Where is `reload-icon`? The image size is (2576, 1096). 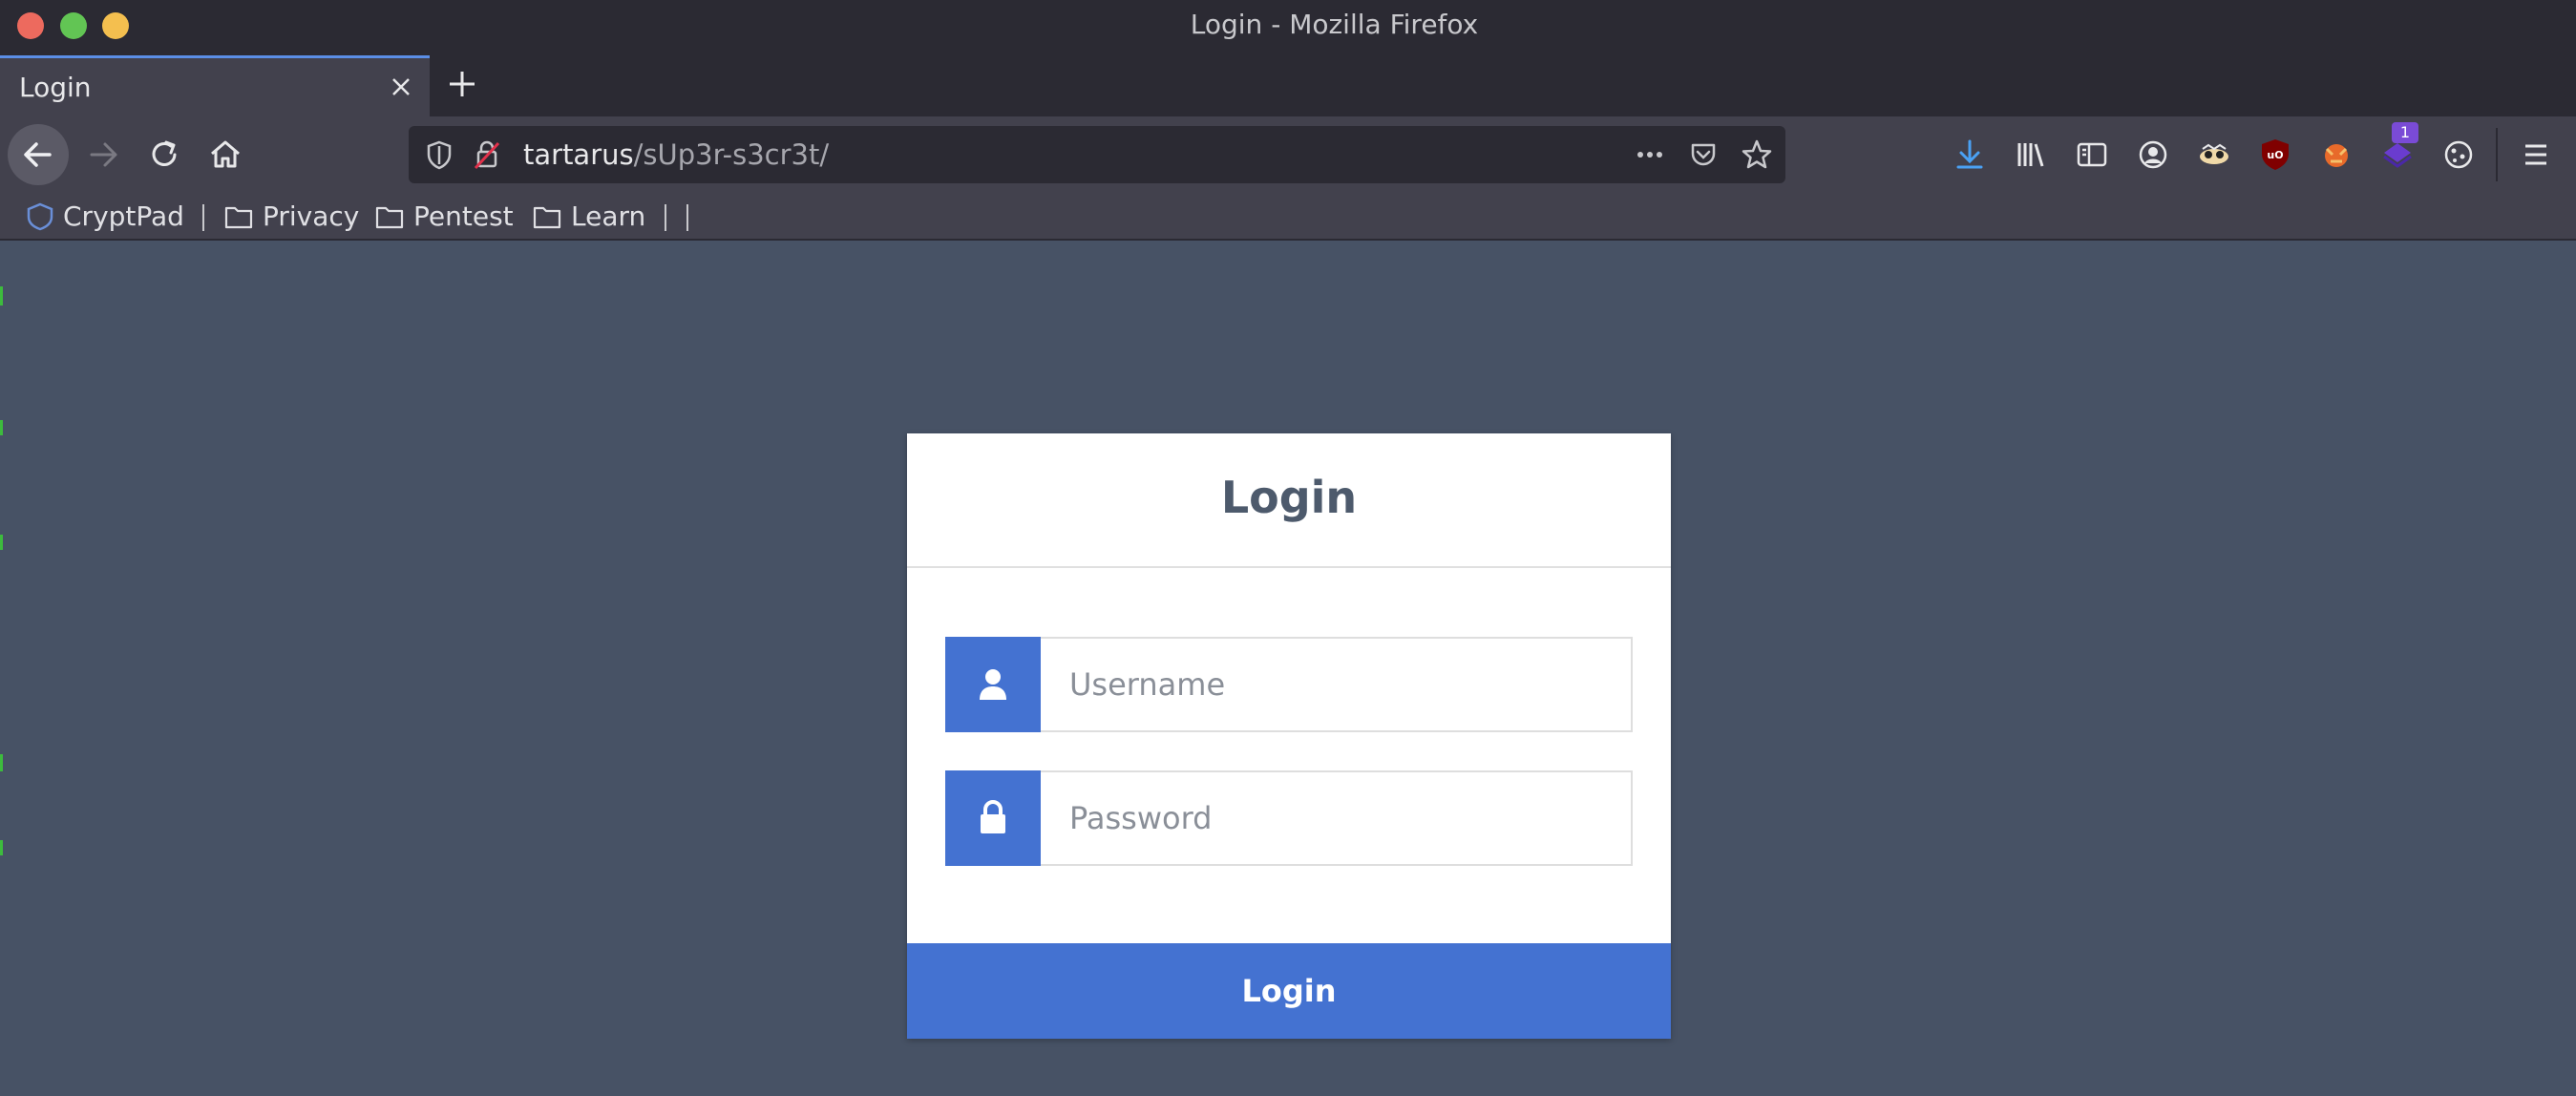 reload-icon is located at coordinates (164, 155).